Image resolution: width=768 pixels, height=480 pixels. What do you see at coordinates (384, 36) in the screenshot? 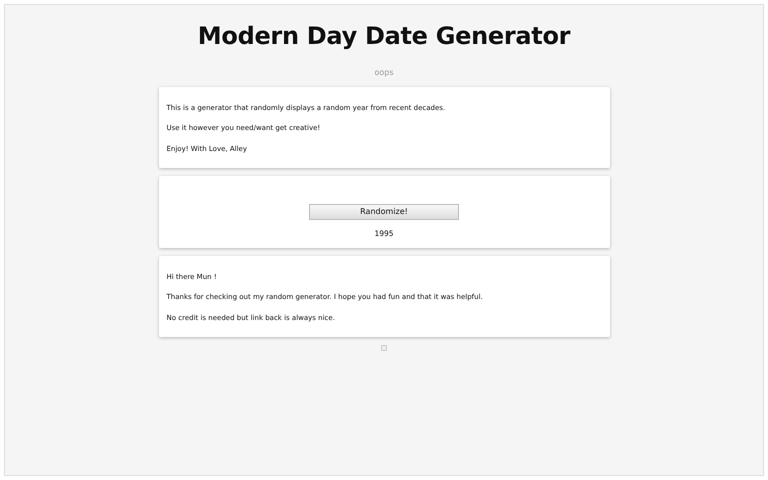
I see `page-title: Modern Day Date Generator` at bounding box center [384, 36].